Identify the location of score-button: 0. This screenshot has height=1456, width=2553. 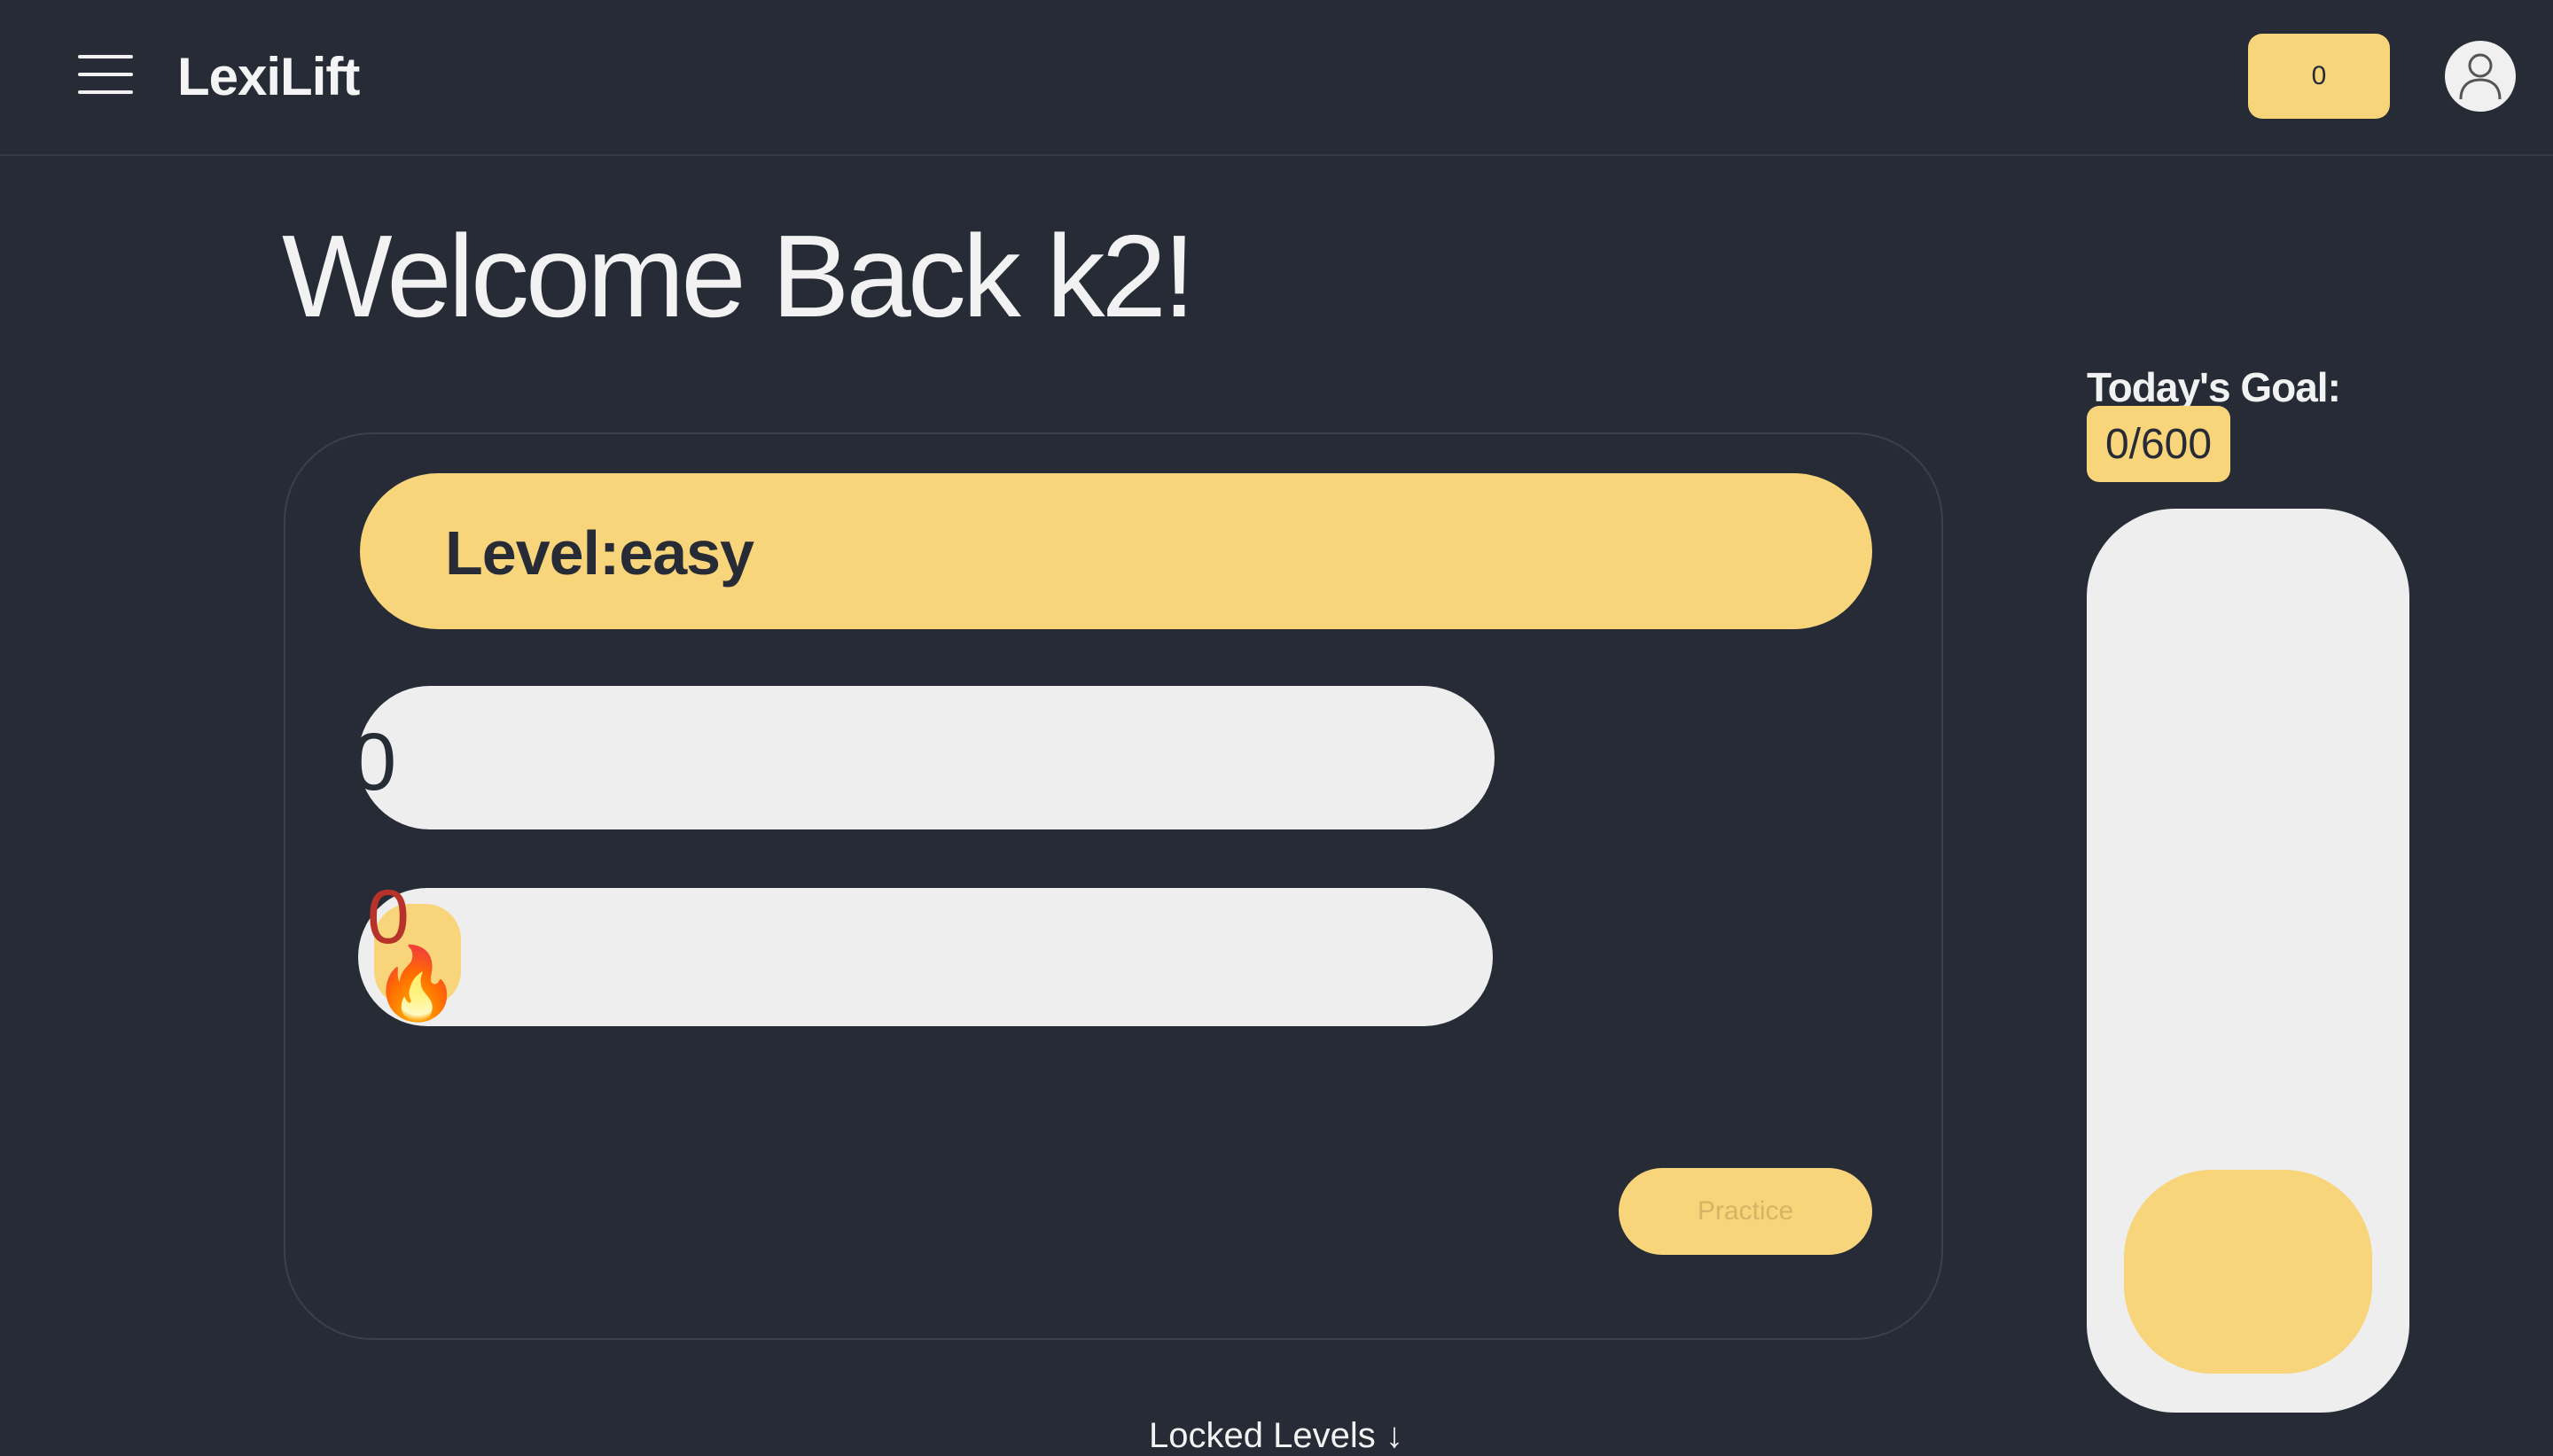
(2319, 76).